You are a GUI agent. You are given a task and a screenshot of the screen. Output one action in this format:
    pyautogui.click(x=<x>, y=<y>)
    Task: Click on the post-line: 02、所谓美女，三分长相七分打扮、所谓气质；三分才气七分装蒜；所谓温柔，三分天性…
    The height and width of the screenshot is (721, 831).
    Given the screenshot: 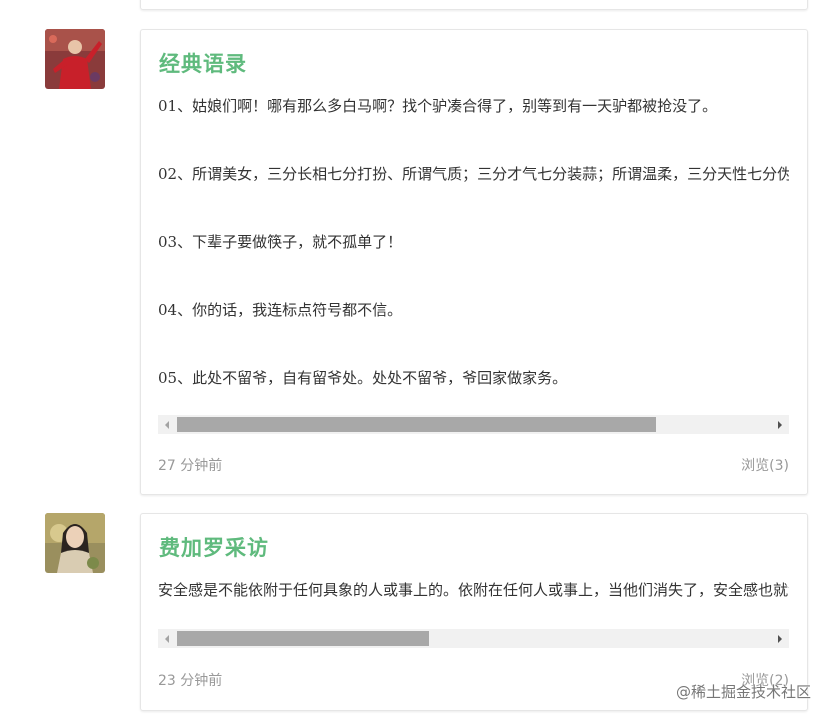 What is the action you would take?
    pyautogui.click(x=473, y=174)
    